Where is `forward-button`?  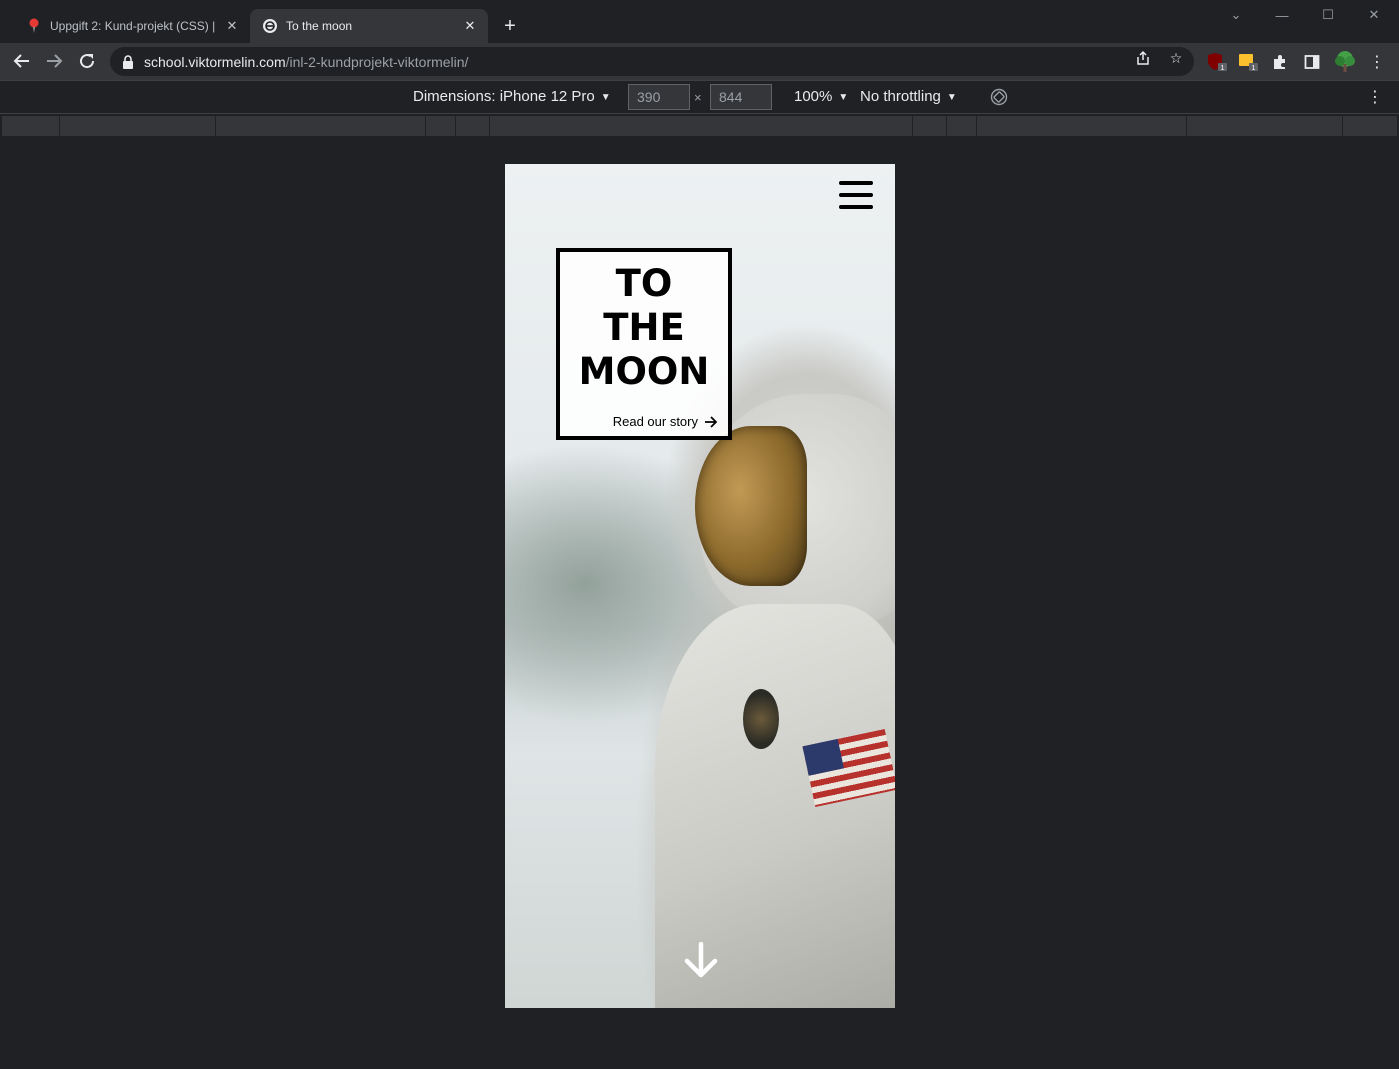
forward-button is located at coordinates (54, 61).